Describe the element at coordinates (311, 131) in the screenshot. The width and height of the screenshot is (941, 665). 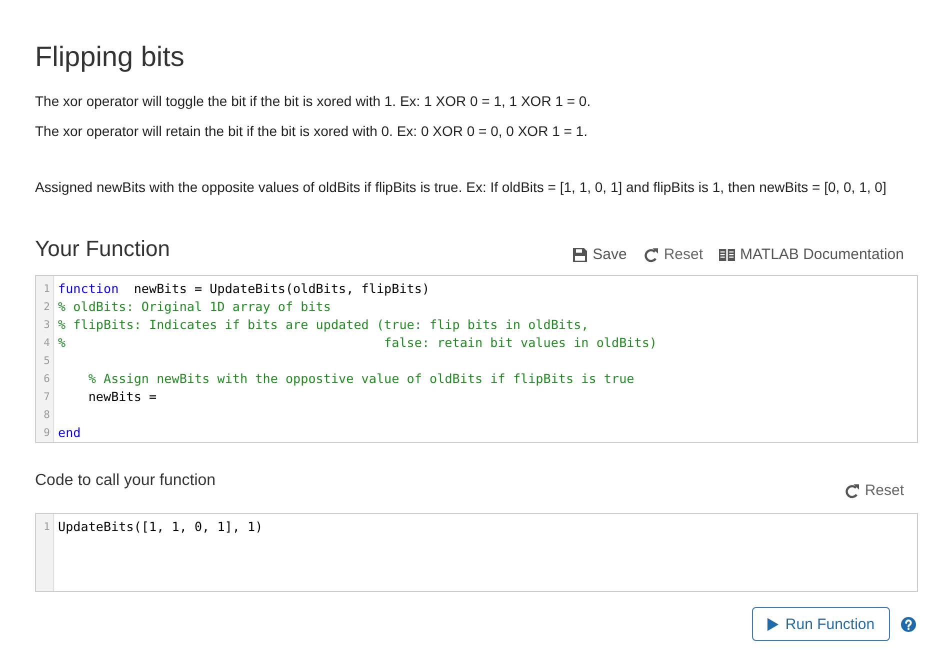
I see `description-text: The xor operator will retain the bit if the bit is xored with 0. Ex: 0 XOR 0 = 0, 0 XOR 1 = 1.` at that location.